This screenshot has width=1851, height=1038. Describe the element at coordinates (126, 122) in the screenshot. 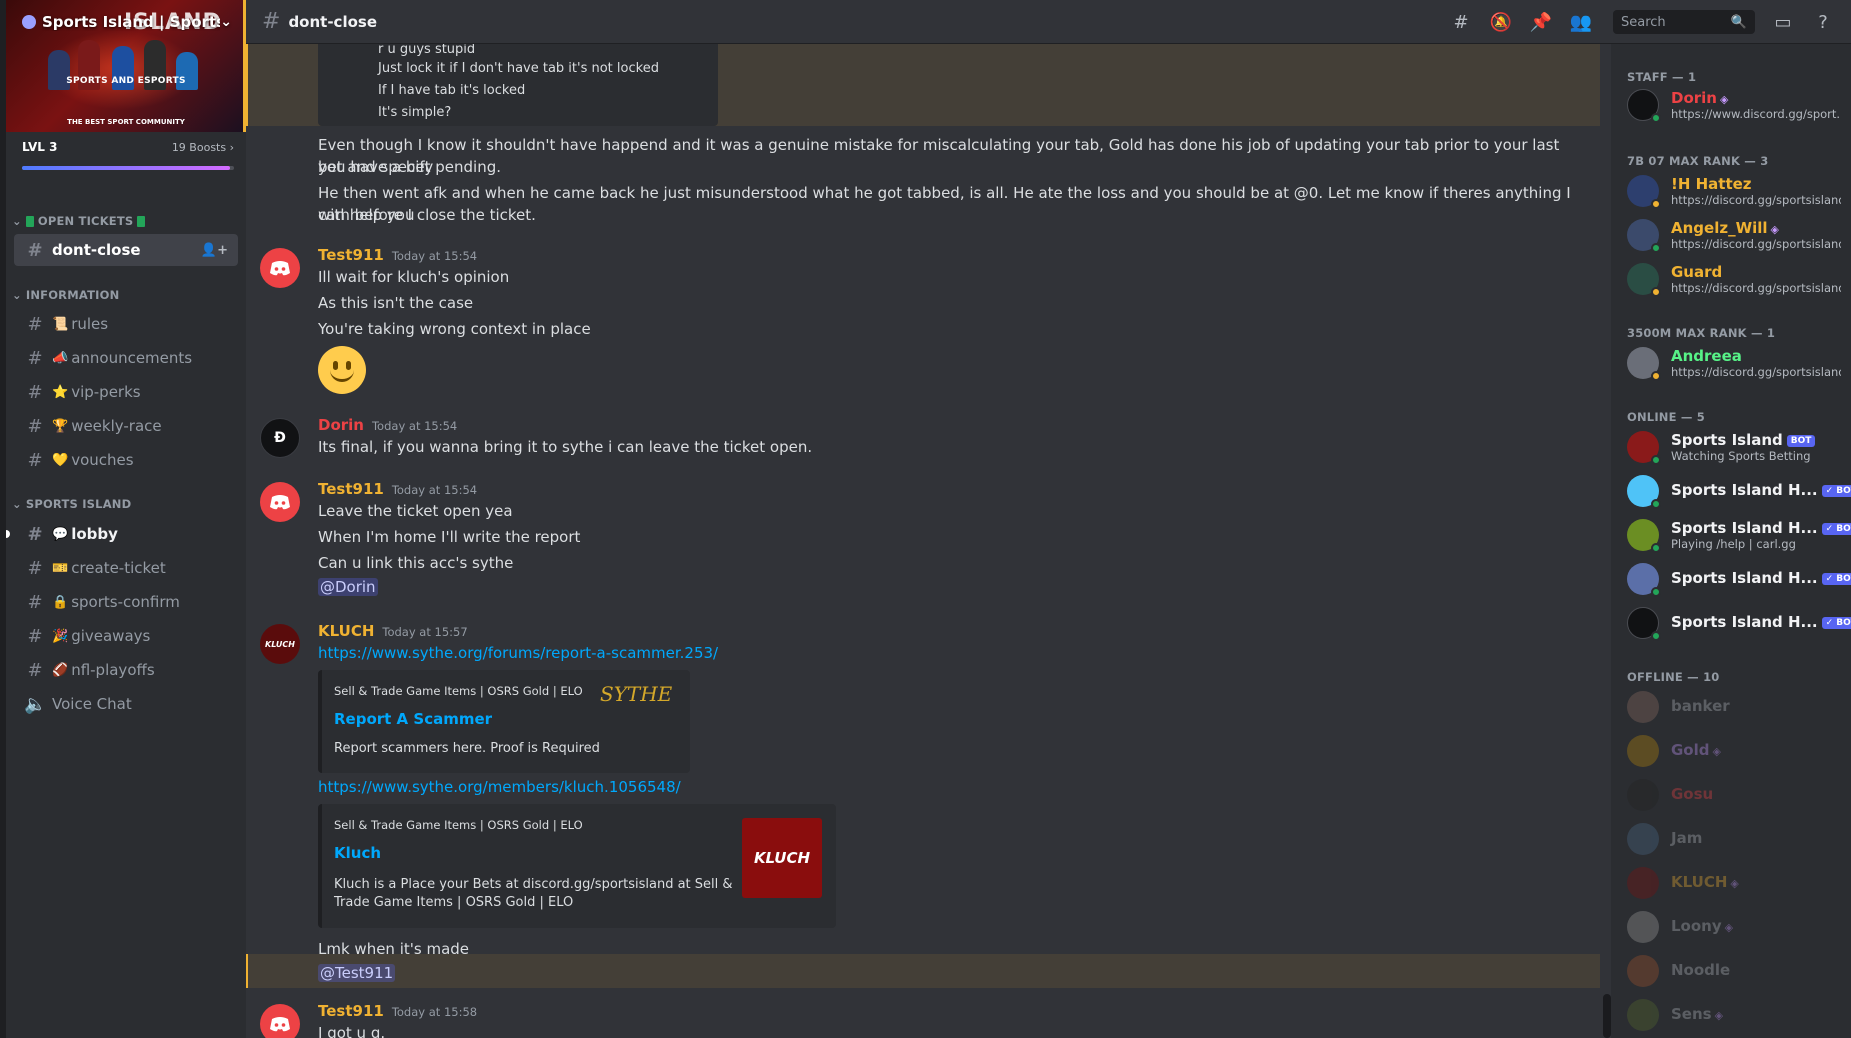

I see `banner-subtitle: THE BEST SPORT COMMUNITY` at that location.